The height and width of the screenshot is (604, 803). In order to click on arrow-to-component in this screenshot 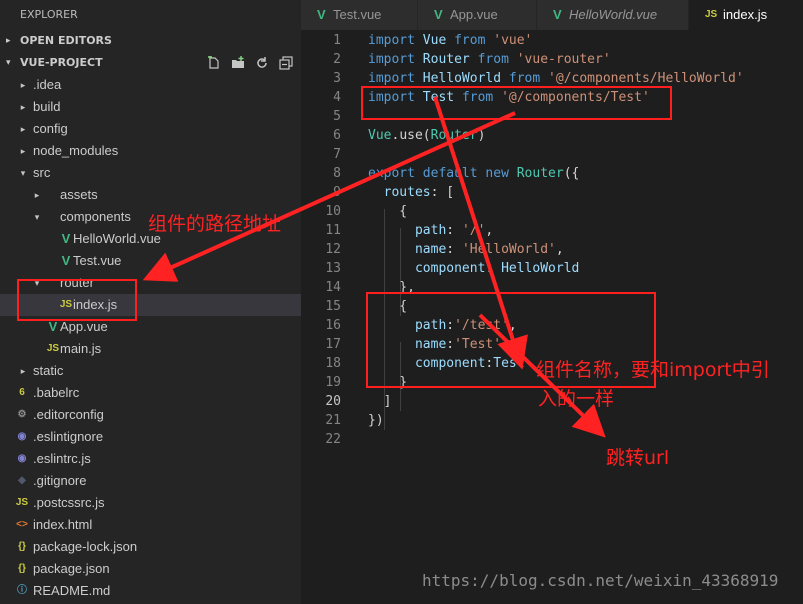, I will do `click(480, 233)`.